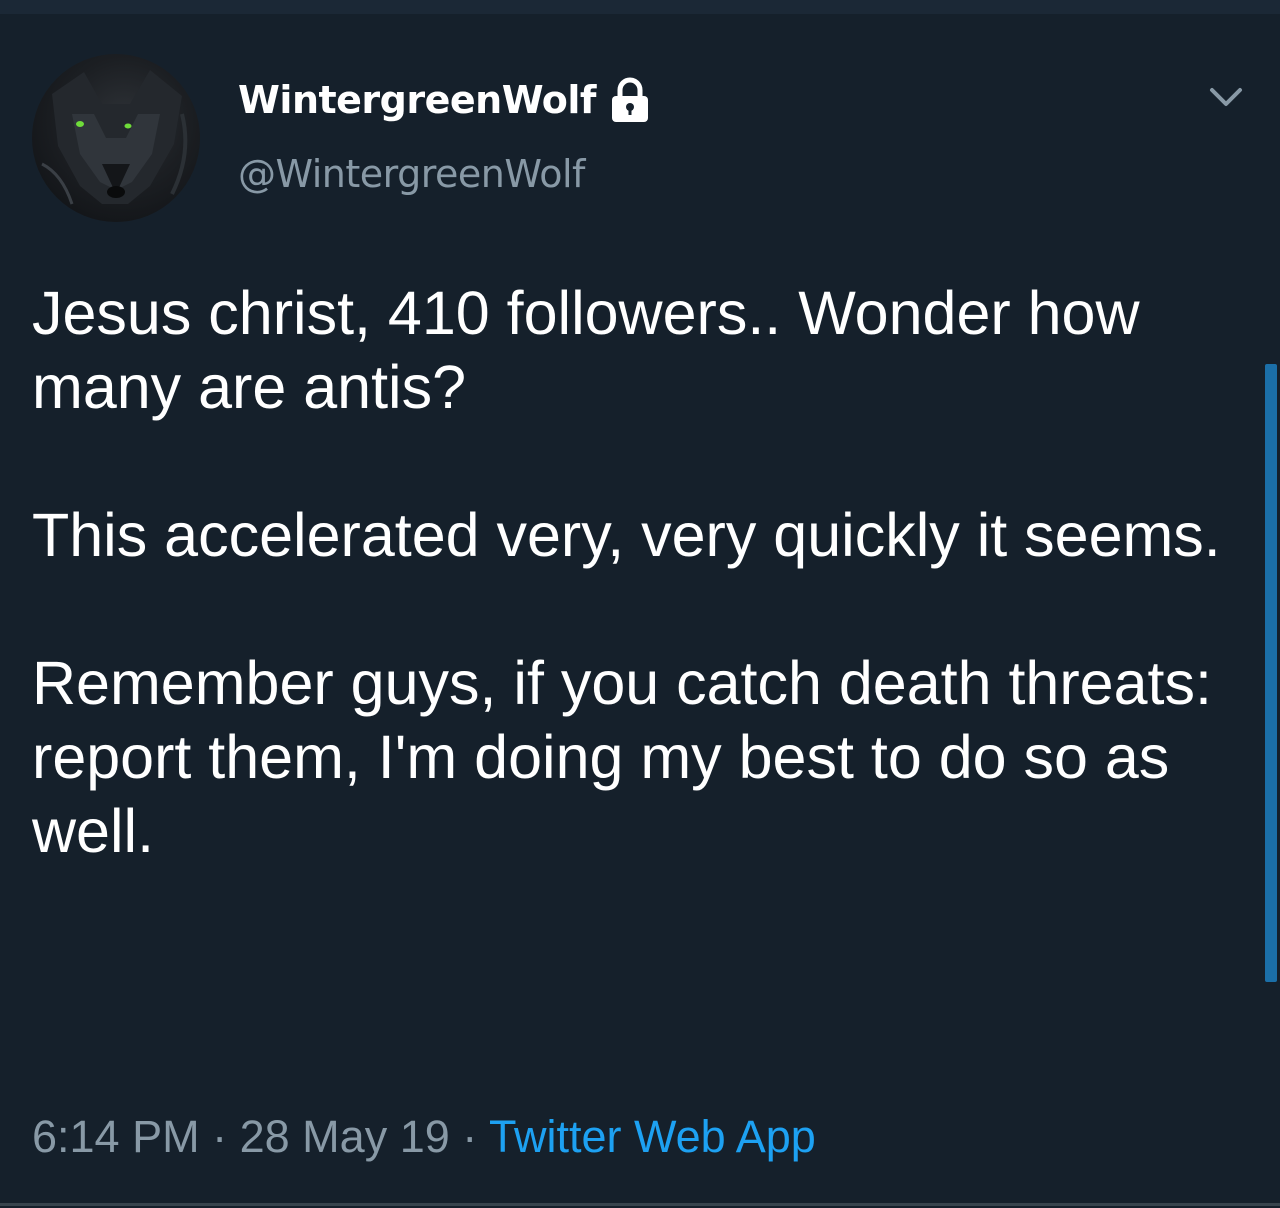 The image size is (1280, 1208). What do you see at coordinates (116, 1136) in the screenshot?
I see `tweet-time: 6:14 PM` at bounding box center [116, 1136].